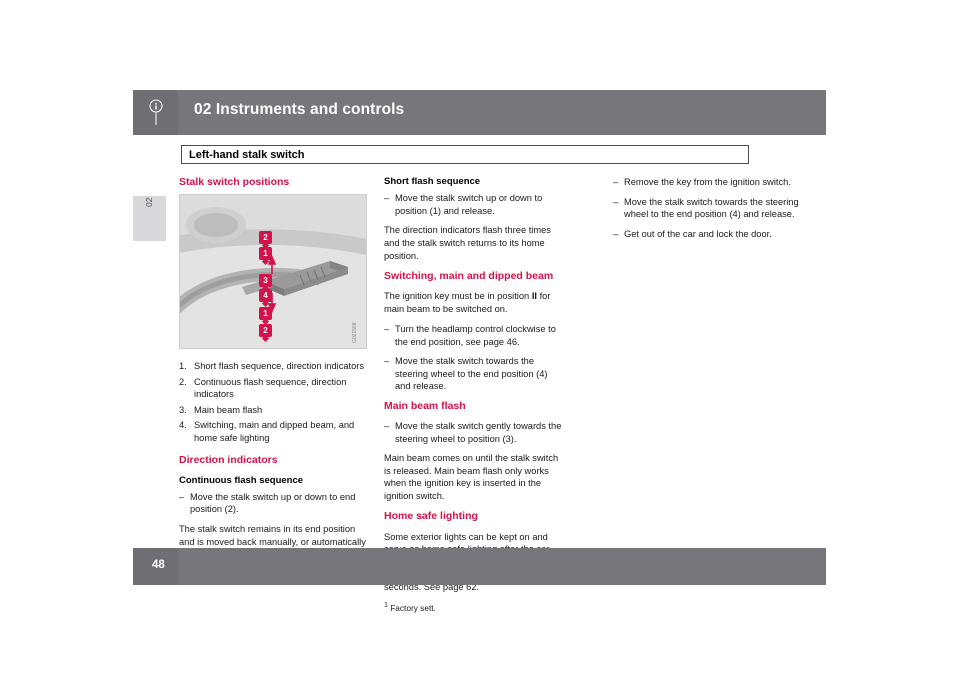  I want to click on page-number: 48, so click(158, 565).